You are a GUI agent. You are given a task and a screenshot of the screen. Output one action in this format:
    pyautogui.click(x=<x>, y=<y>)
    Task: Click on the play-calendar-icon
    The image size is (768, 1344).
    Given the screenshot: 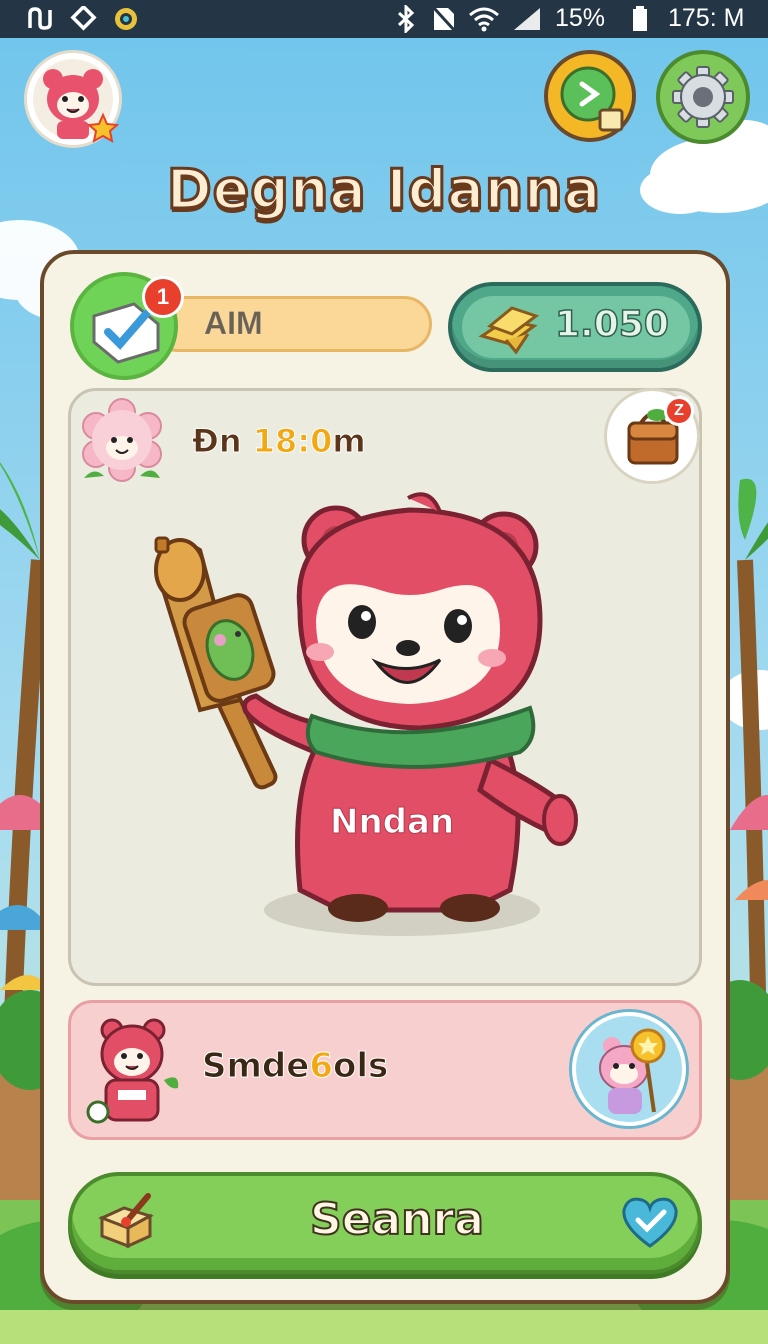 What is the action you would take?
    pyautogui.click(x=592, y=99)
    